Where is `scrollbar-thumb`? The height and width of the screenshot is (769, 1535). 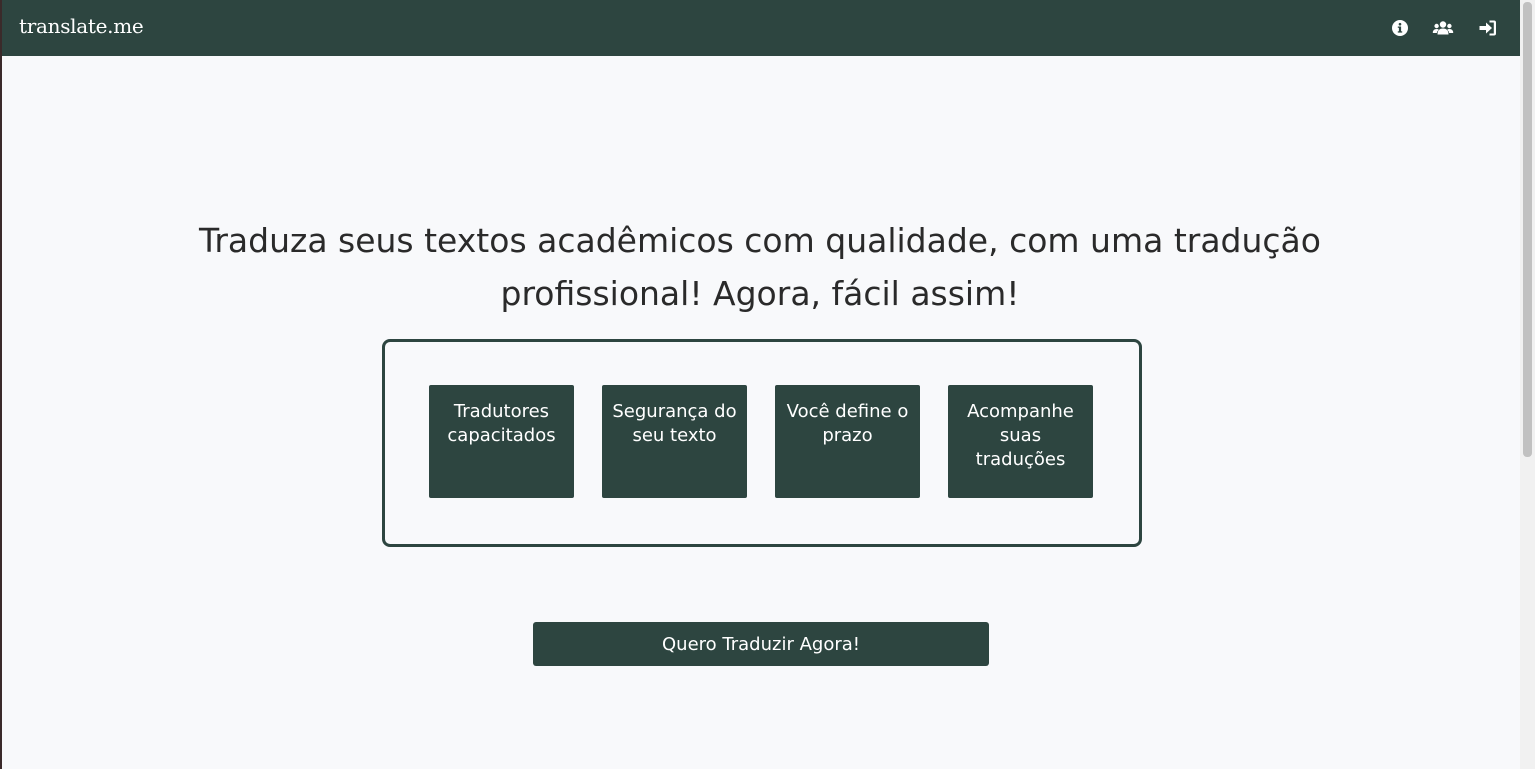
scrollbar-thumb is located at coordinates (1527, 229).